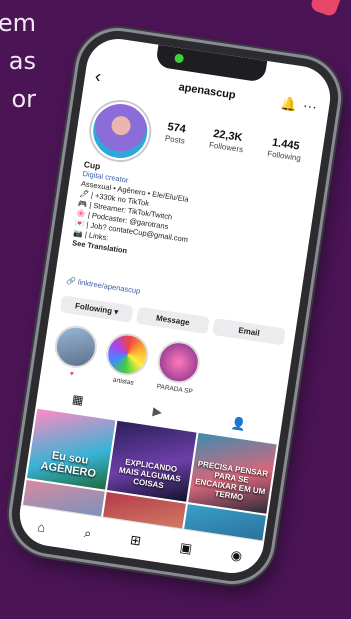  Describe the element at coordinates (96, 309) in the screenshot. I see `following-button: Following ▾` at that location.